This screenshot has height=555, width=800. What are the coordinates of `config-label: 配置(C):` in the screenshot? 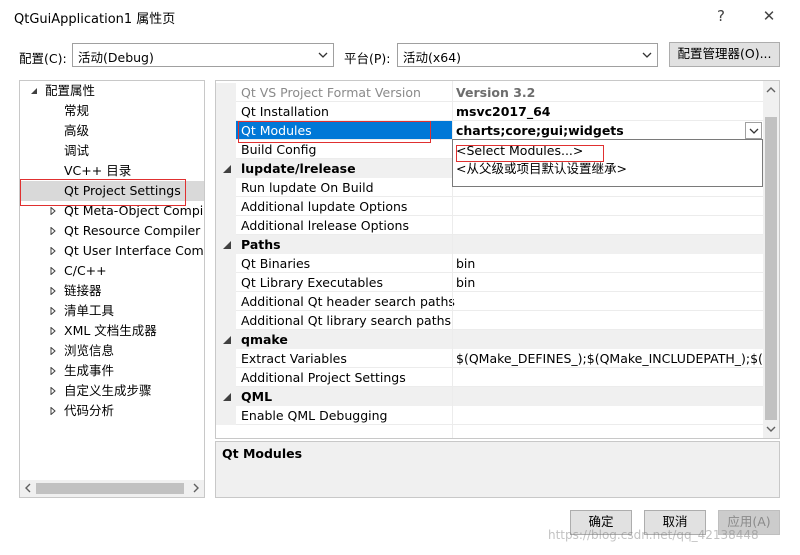 It's located at (43, 58).